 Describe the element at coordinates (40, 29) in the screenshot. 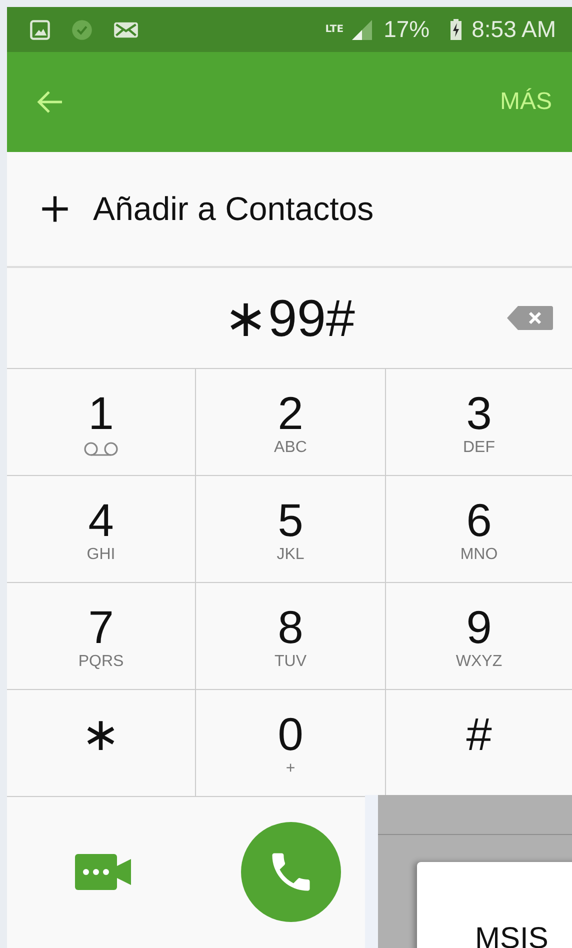

I see `gallery-icon` at that location.